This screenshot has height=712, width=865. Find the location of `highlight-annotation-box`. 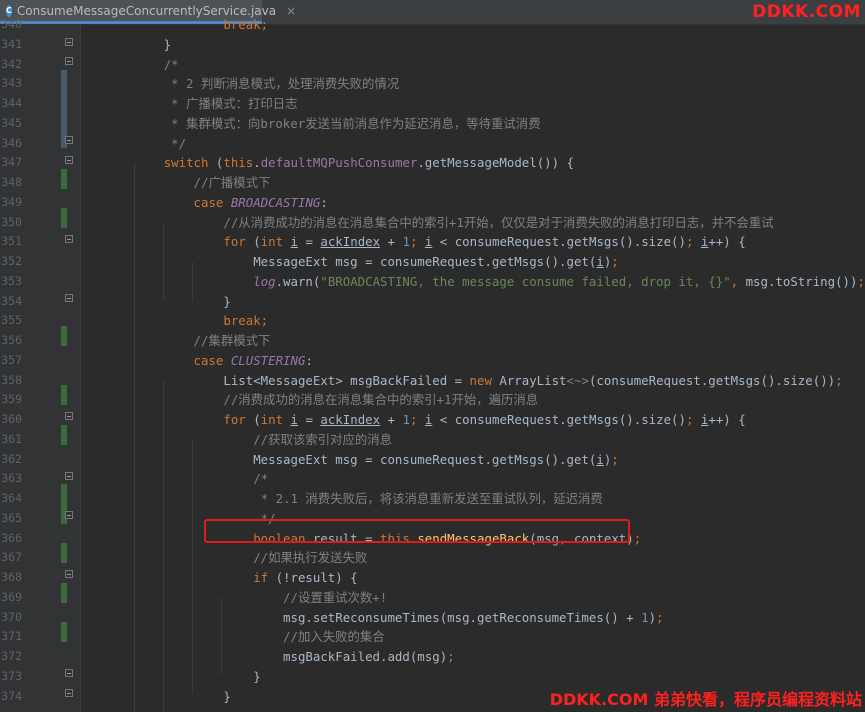

highlight-annotation-box is located at coordinates (417, 531).